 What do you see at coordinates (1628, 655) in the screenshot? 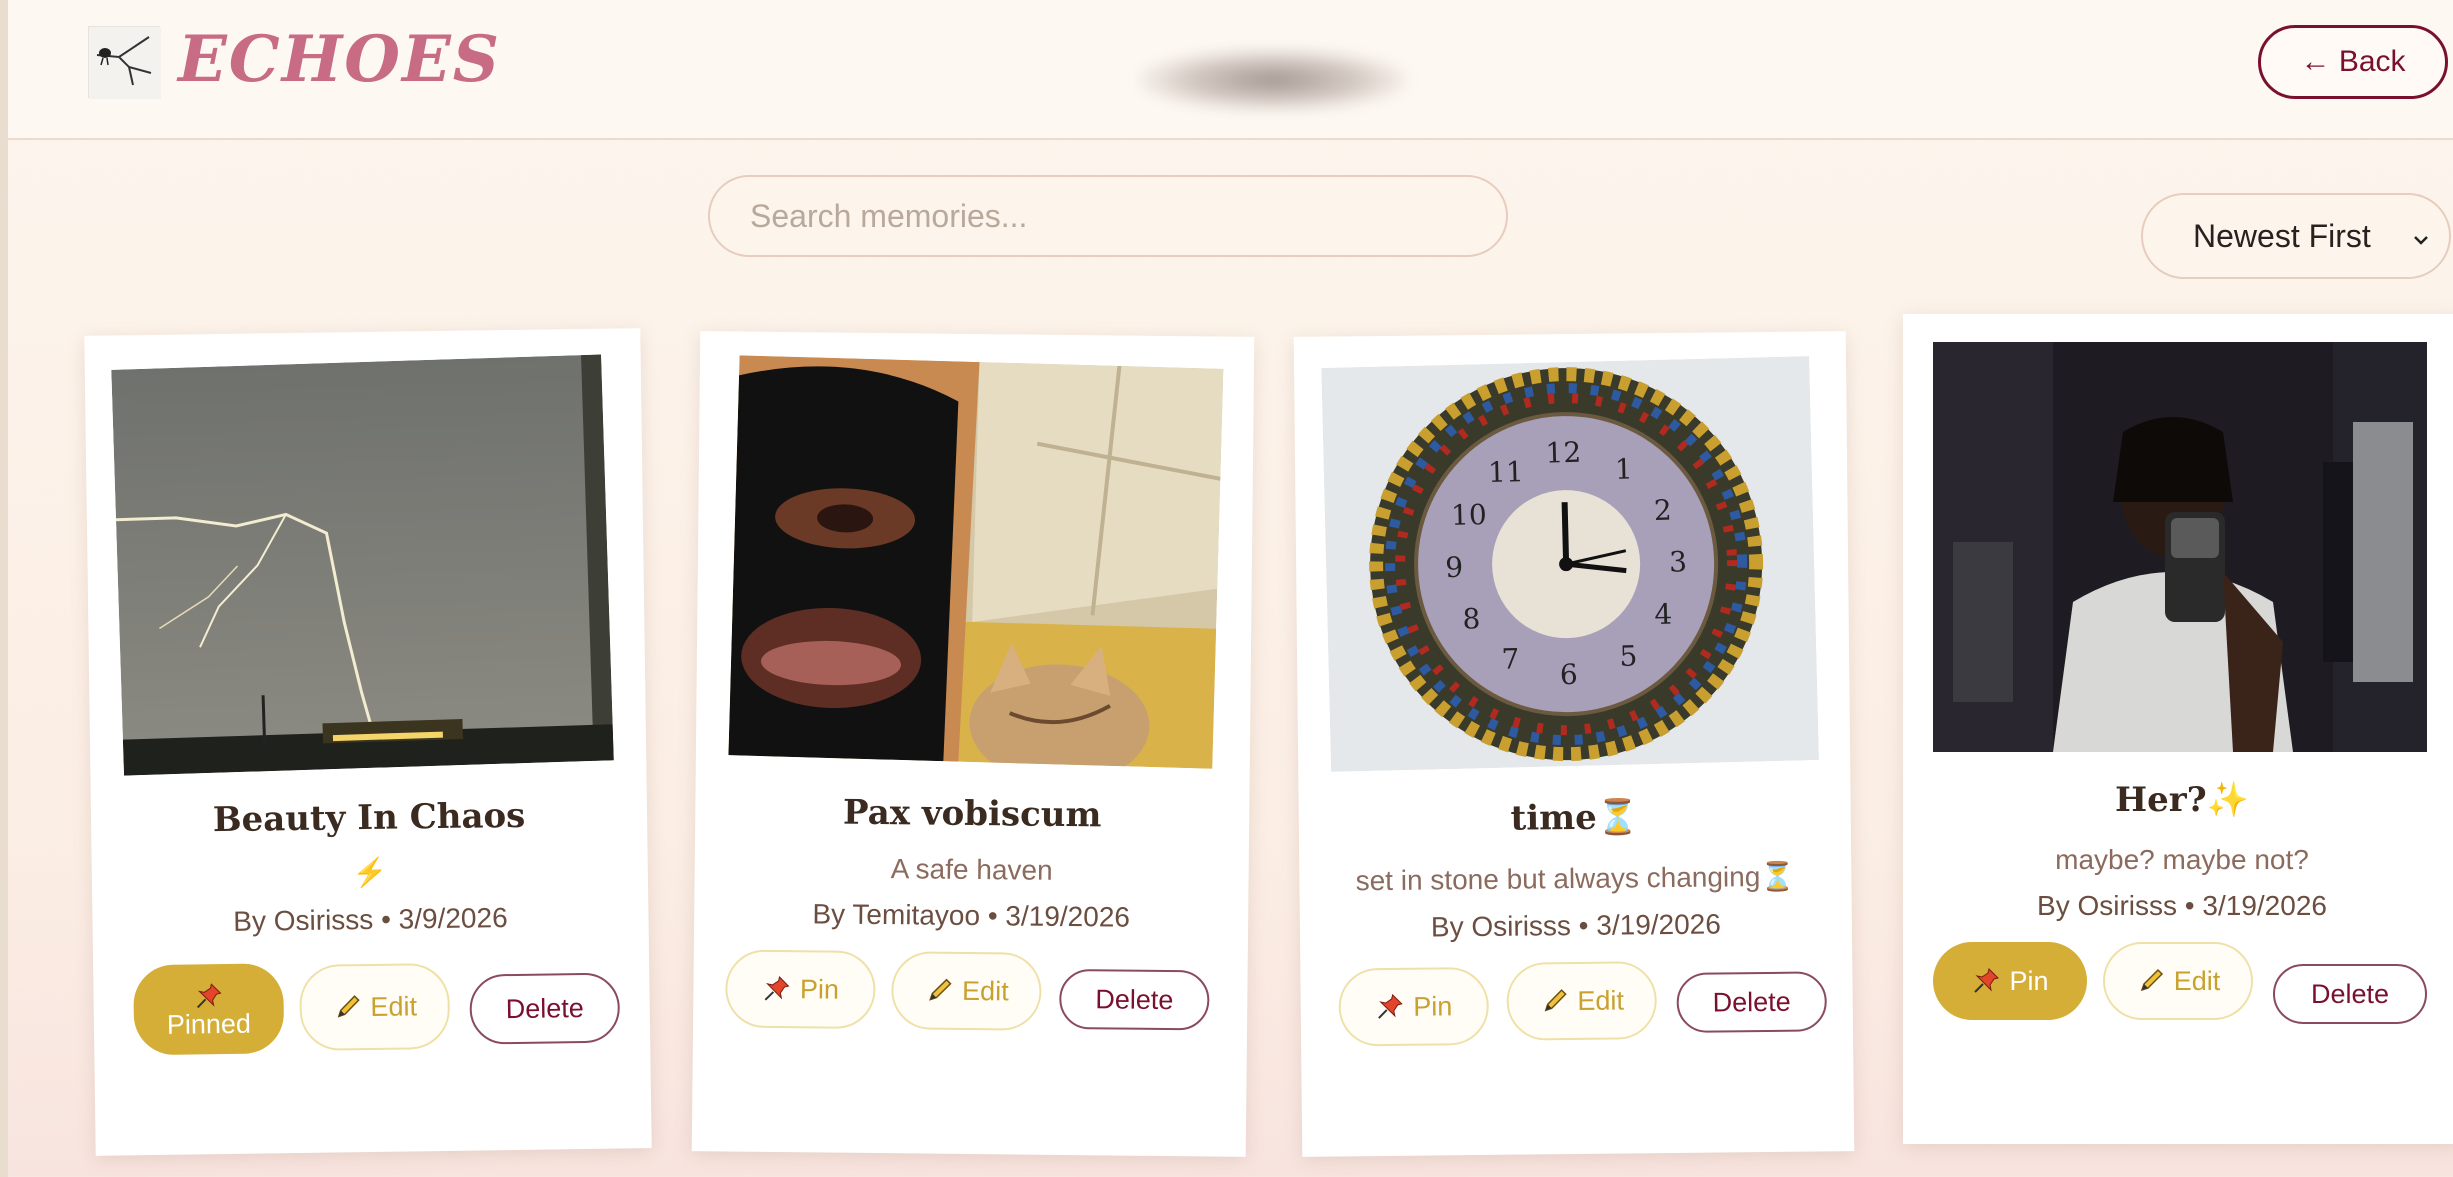
I see `svg-text: 5` at bounding box center [1628, 655].